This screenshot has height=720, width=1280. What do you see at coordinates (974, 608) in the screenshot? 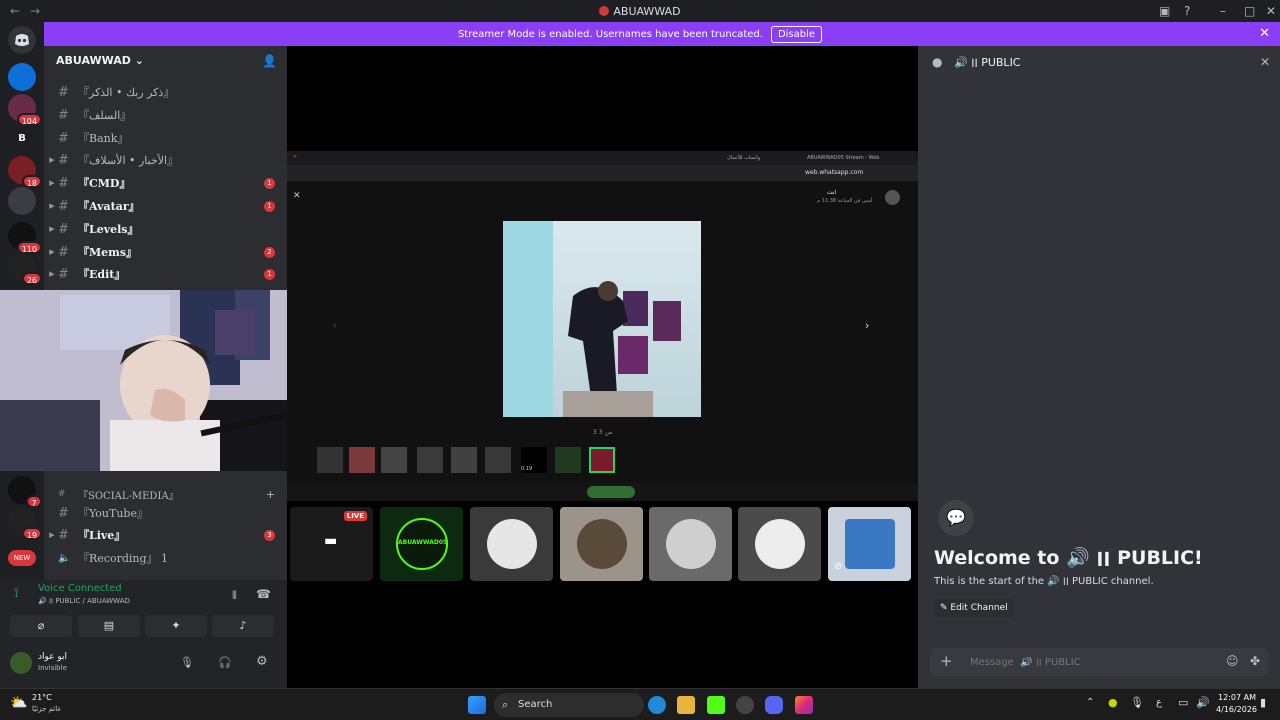
I see `edit-channel-button: ✎ Edit Channel` at bounding box center [974, 608].